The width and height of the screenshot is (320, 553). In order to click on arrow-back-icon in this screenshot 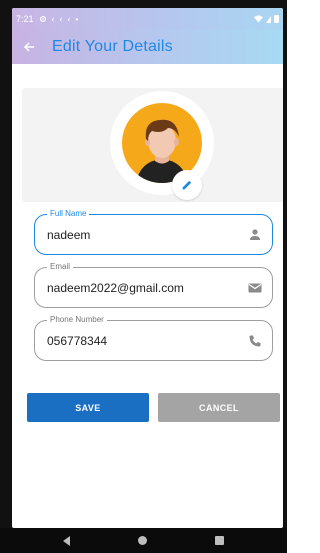, I will do `click(28, 47)`.